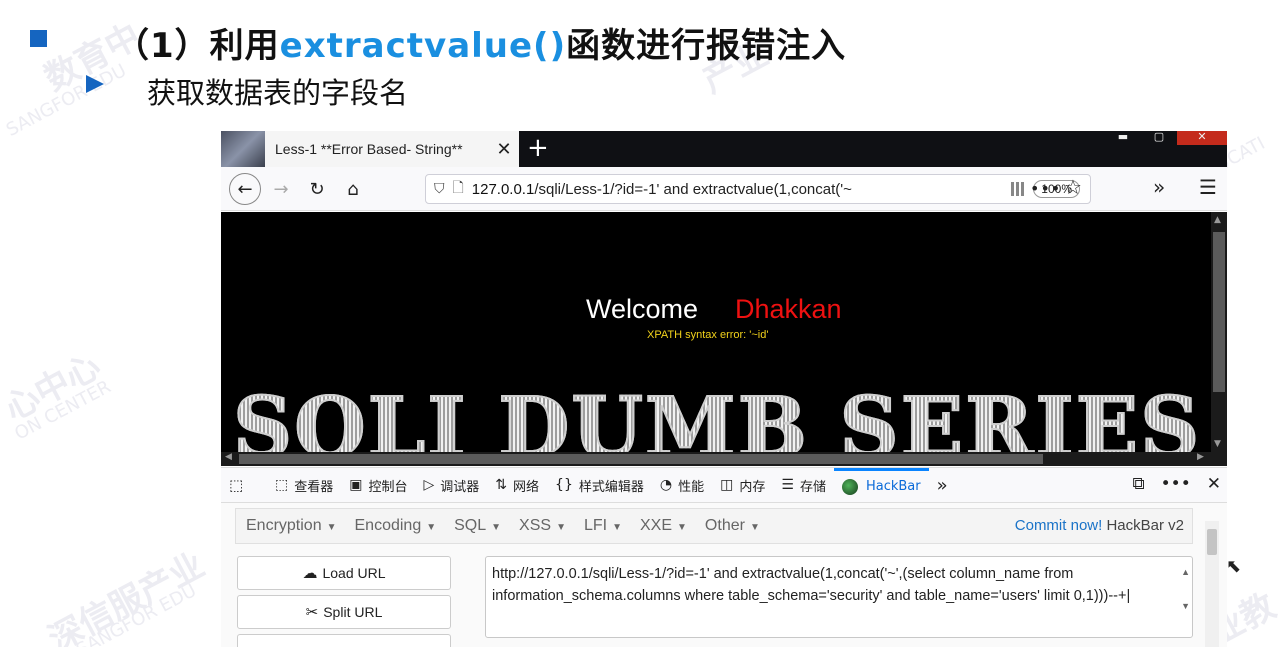 The height and width of the screenshot is (647, 1278). I want to click on tab-favicon-icon, so click(243, 149).